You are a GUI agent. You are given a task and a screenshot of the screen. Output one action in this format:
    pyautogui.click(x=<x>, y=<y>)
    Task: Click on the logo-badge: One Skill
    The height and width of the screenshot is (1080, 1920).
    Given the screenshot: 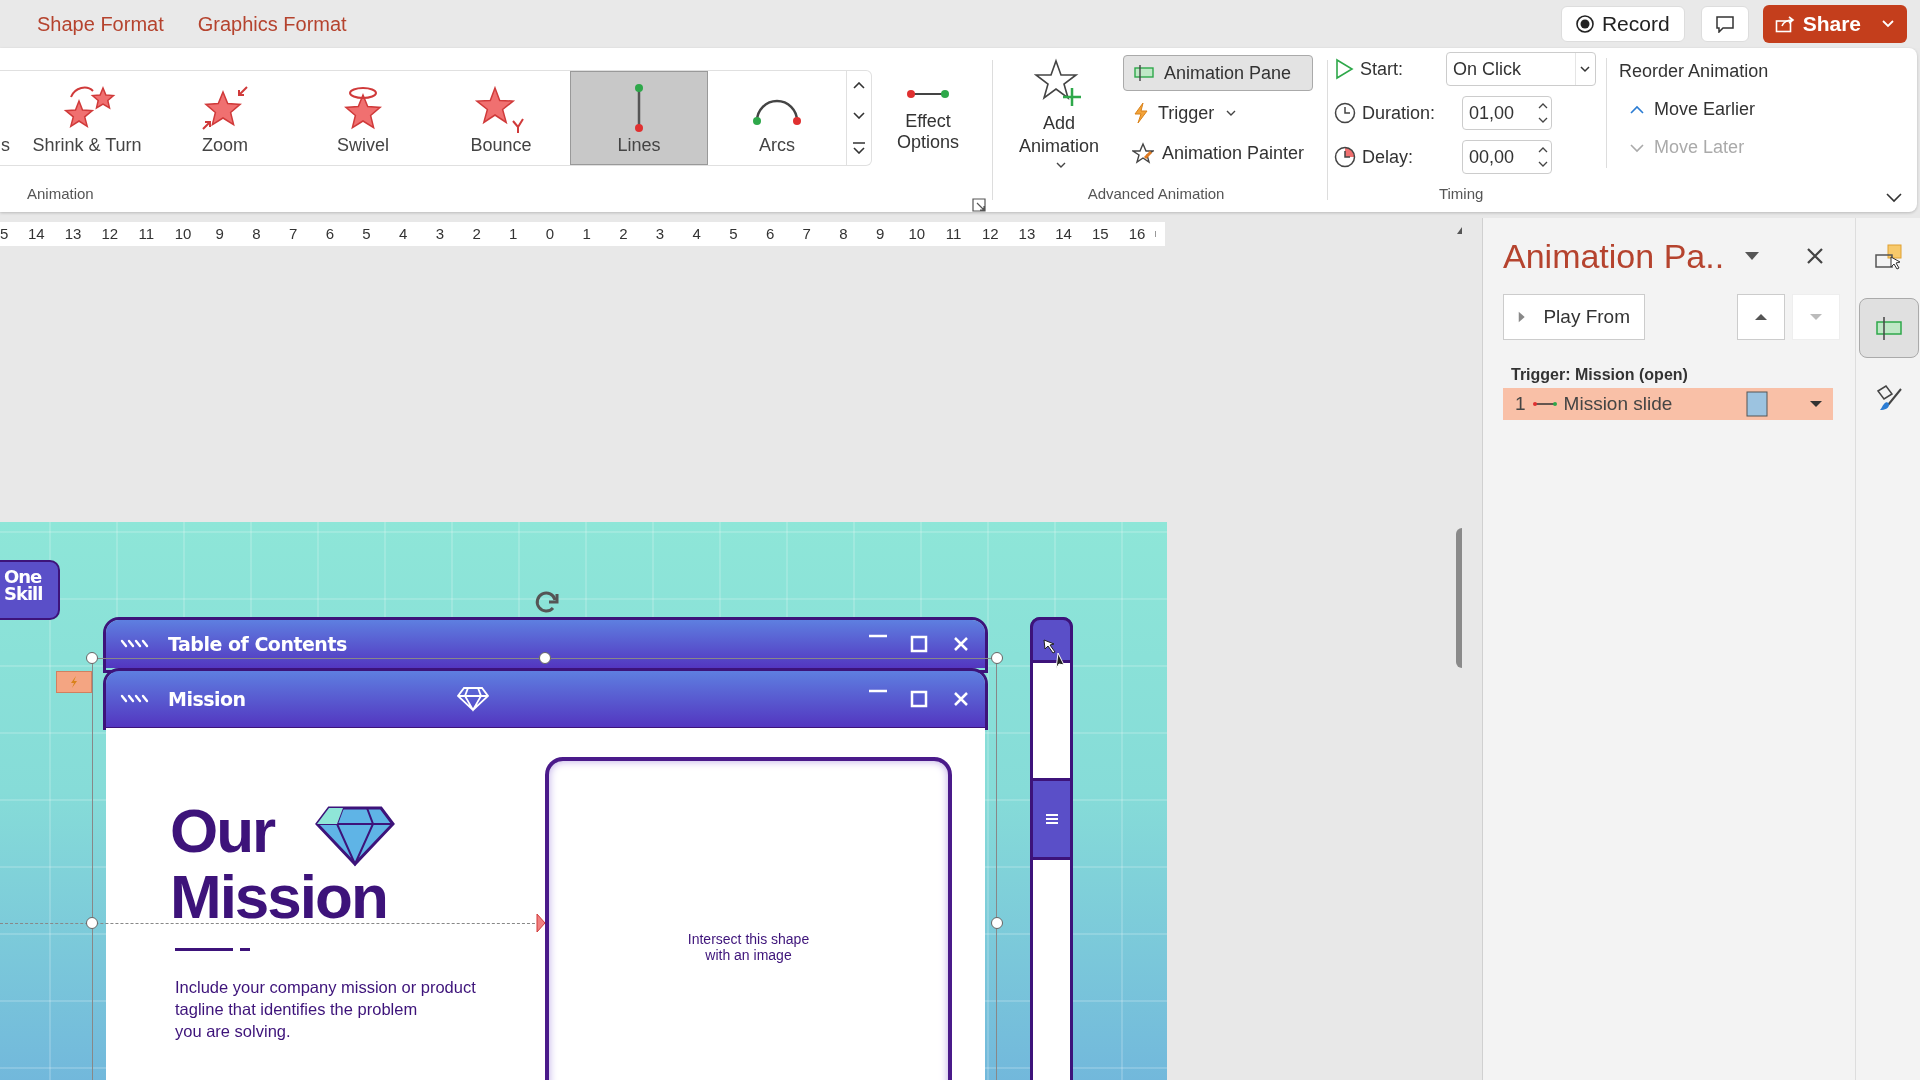 What is the action you would take?
    pyautogui.click(x=30, y=590)
    